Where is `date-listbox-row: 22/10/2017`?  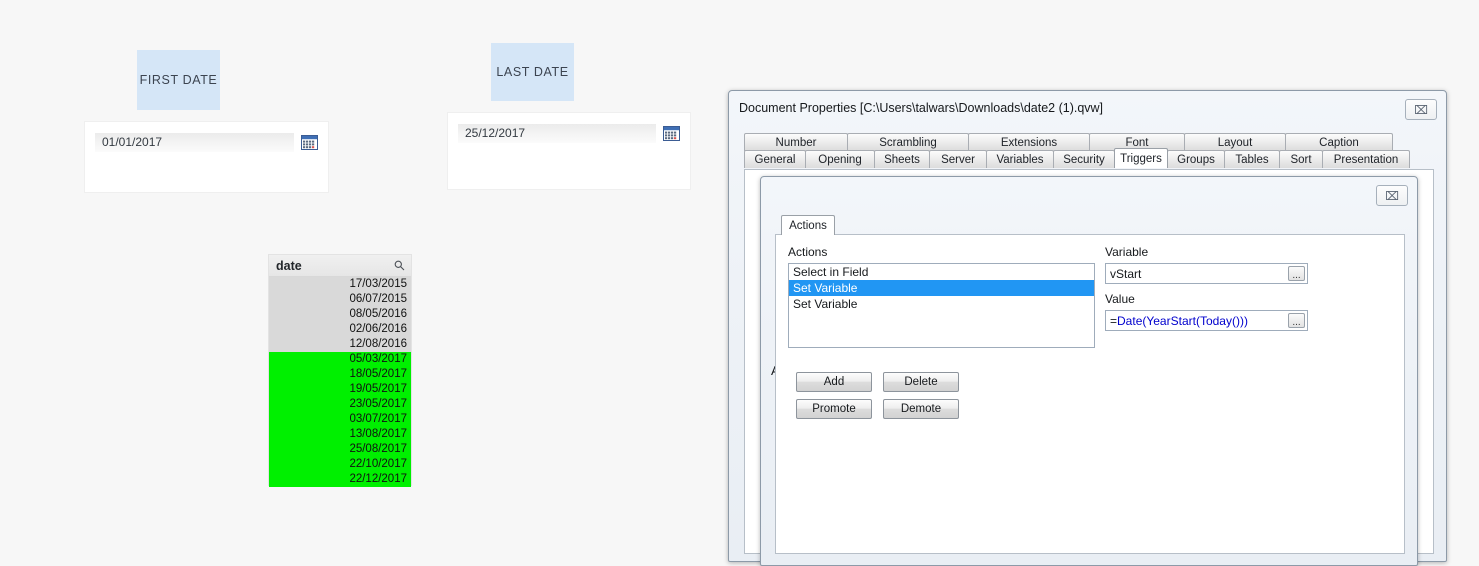 date-listbox-row: 22/10/2017 is located at coordinates (340, 464).